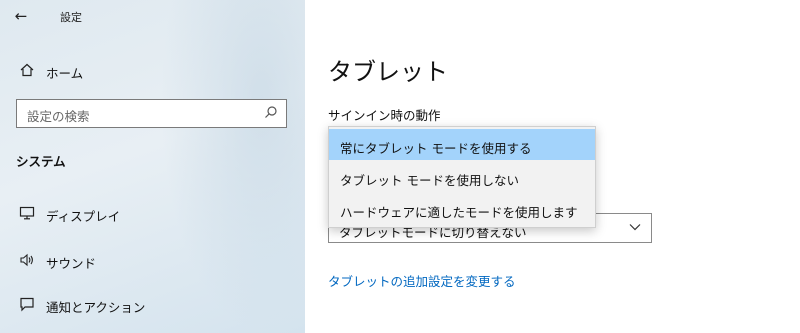 The height and width of the screenshot is (333, 800). Describe the element at coordinates (271, 113) in the screenshot. I see `search-icon` at that location.